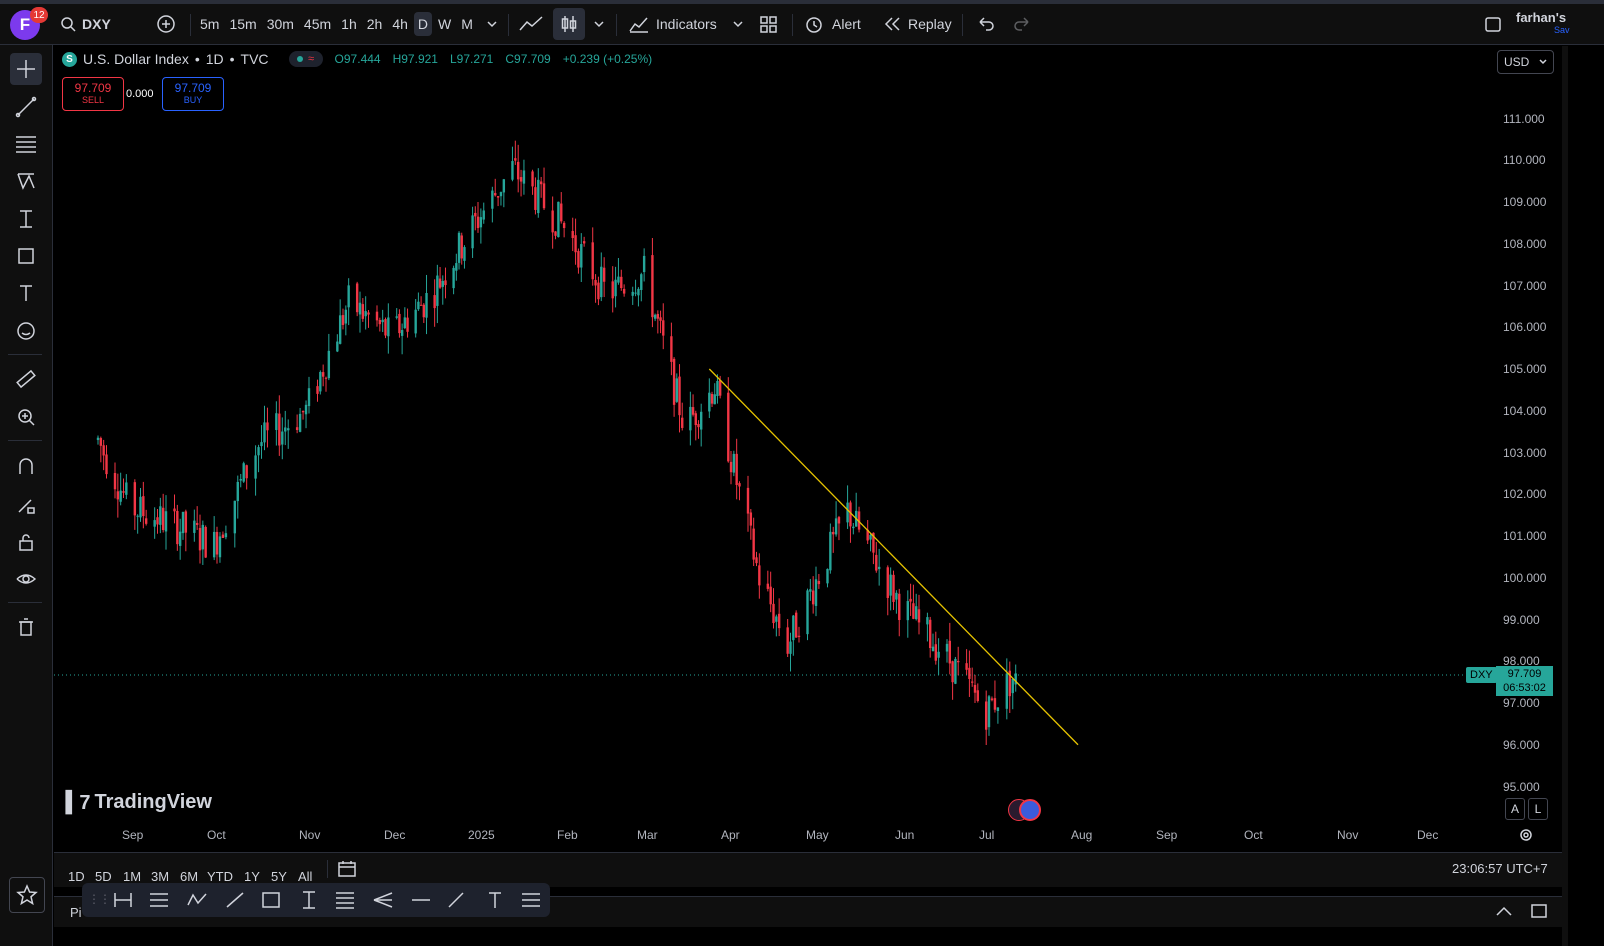  What do you see at coordinates (1538, 809) in the screenshot?
I see `log-scale-button: L` at bounding box center [1538, 809].